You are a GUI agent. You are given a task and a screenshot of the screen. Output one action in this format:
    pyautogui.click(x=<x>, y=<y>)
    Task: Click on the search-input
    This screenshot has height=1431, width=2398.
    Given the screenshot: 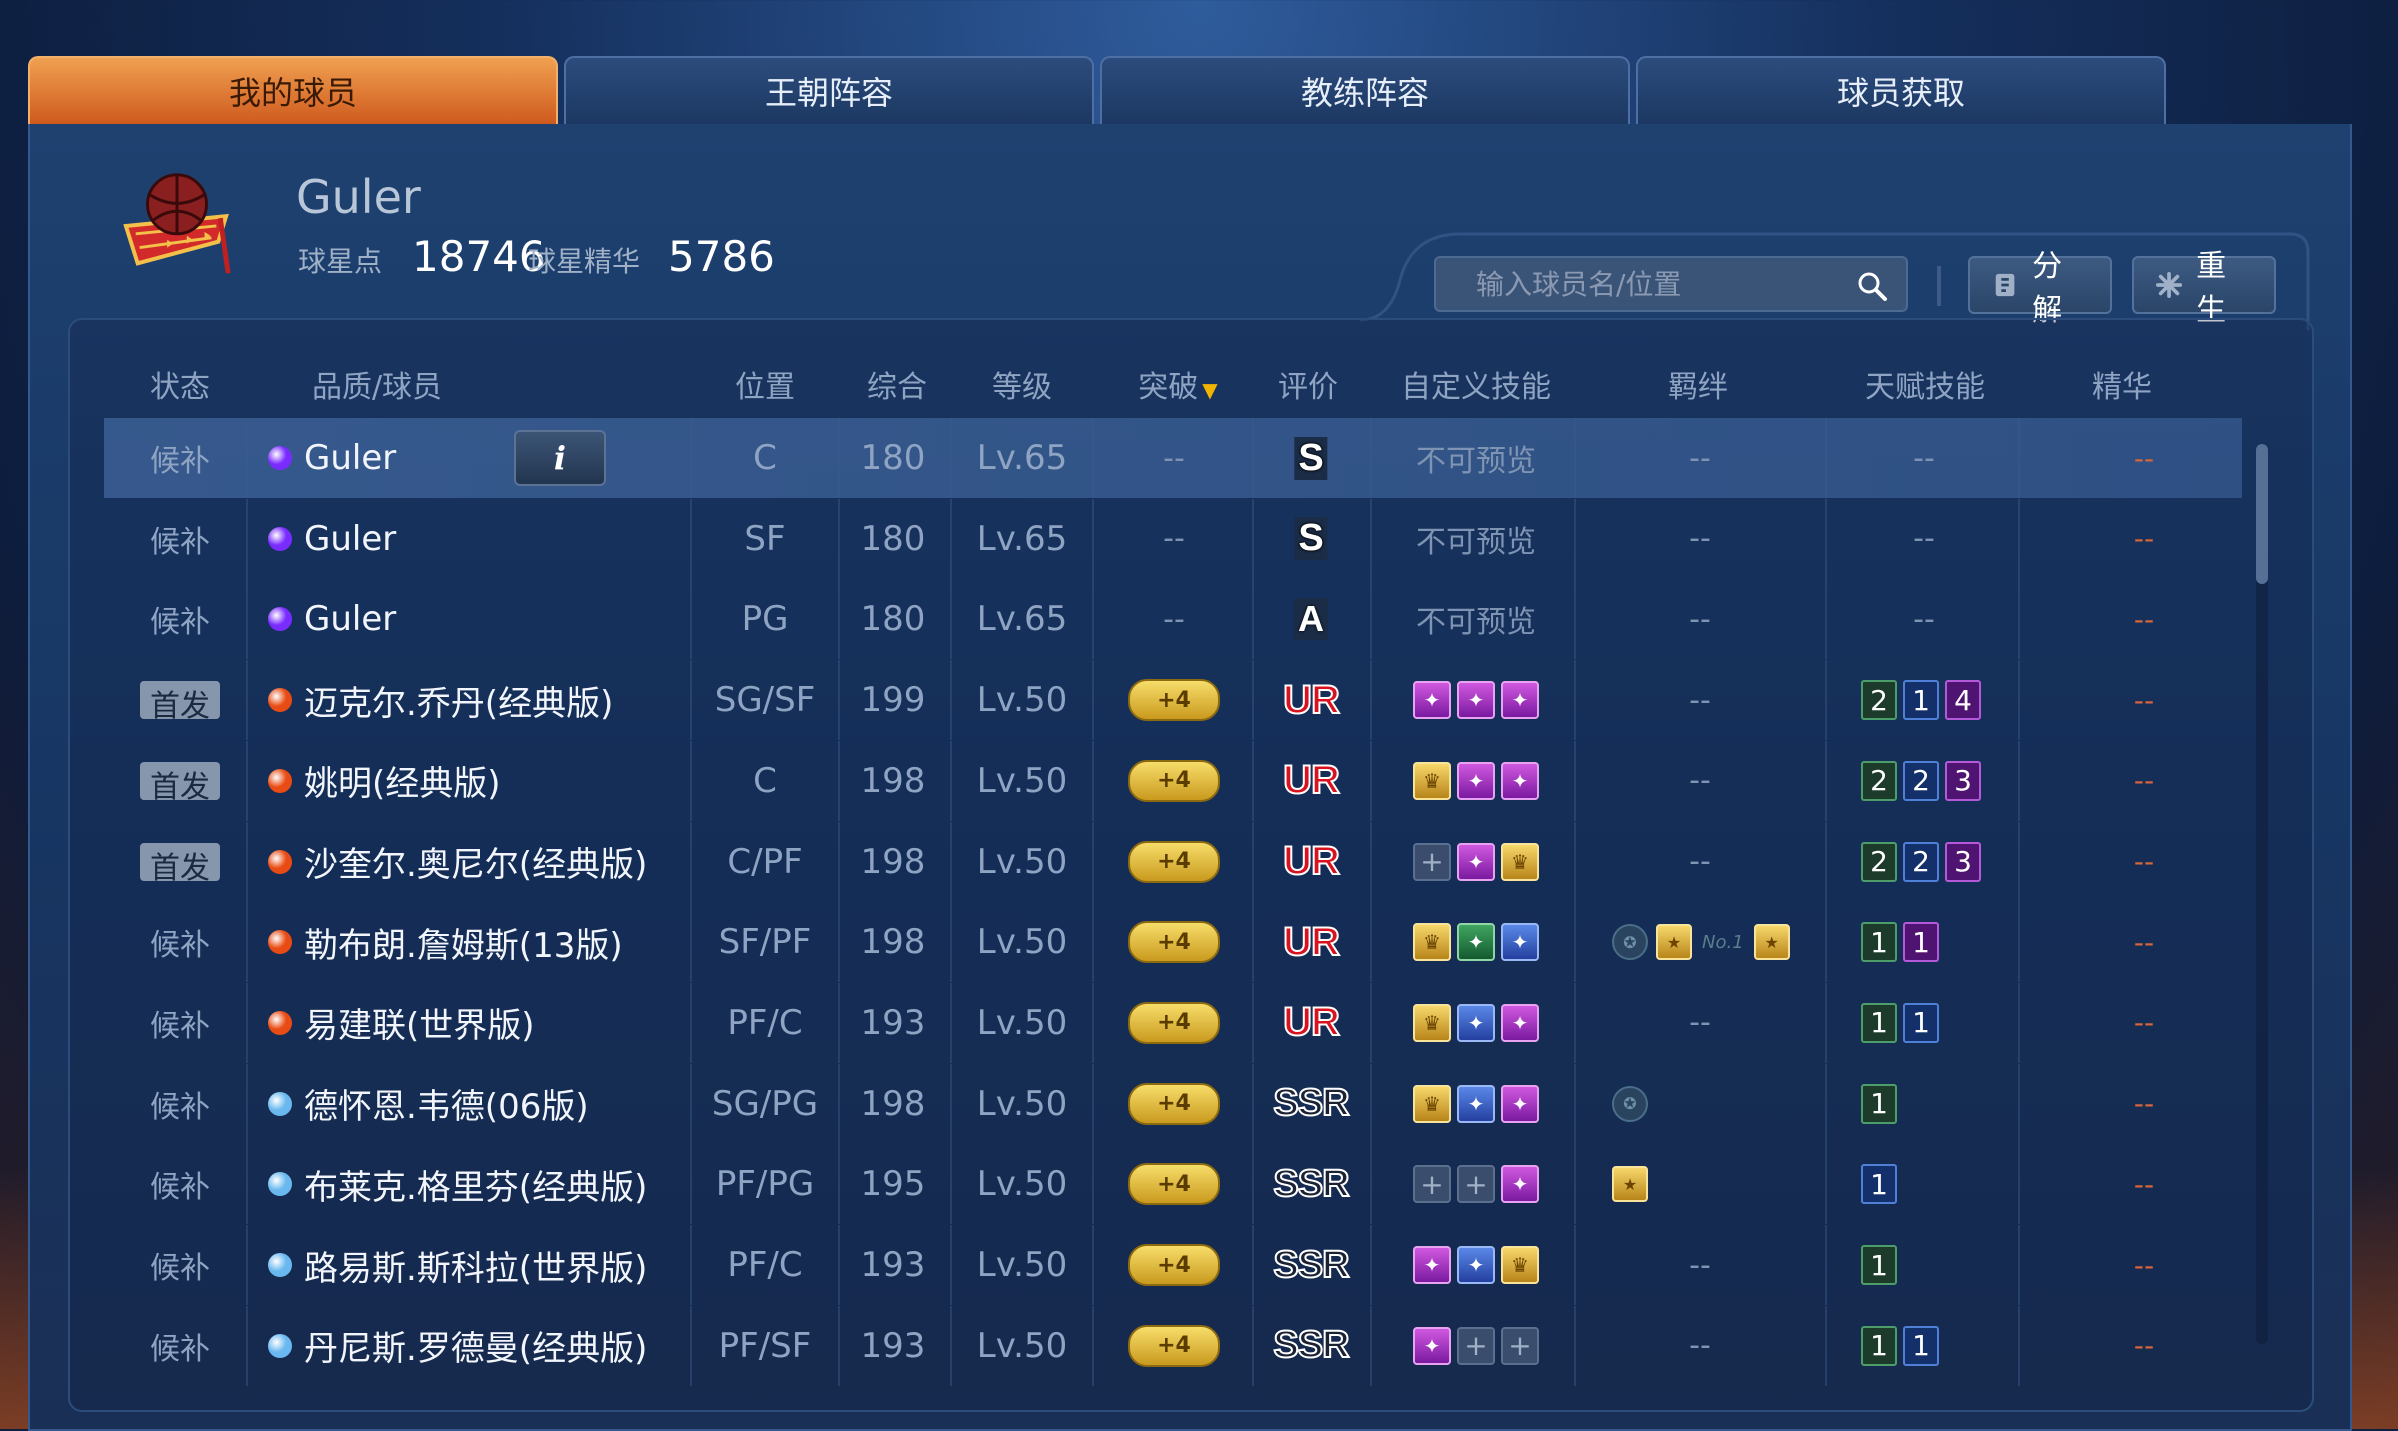 What is the action you would take?
    pyautogui.click(x=1671, y=284)
    